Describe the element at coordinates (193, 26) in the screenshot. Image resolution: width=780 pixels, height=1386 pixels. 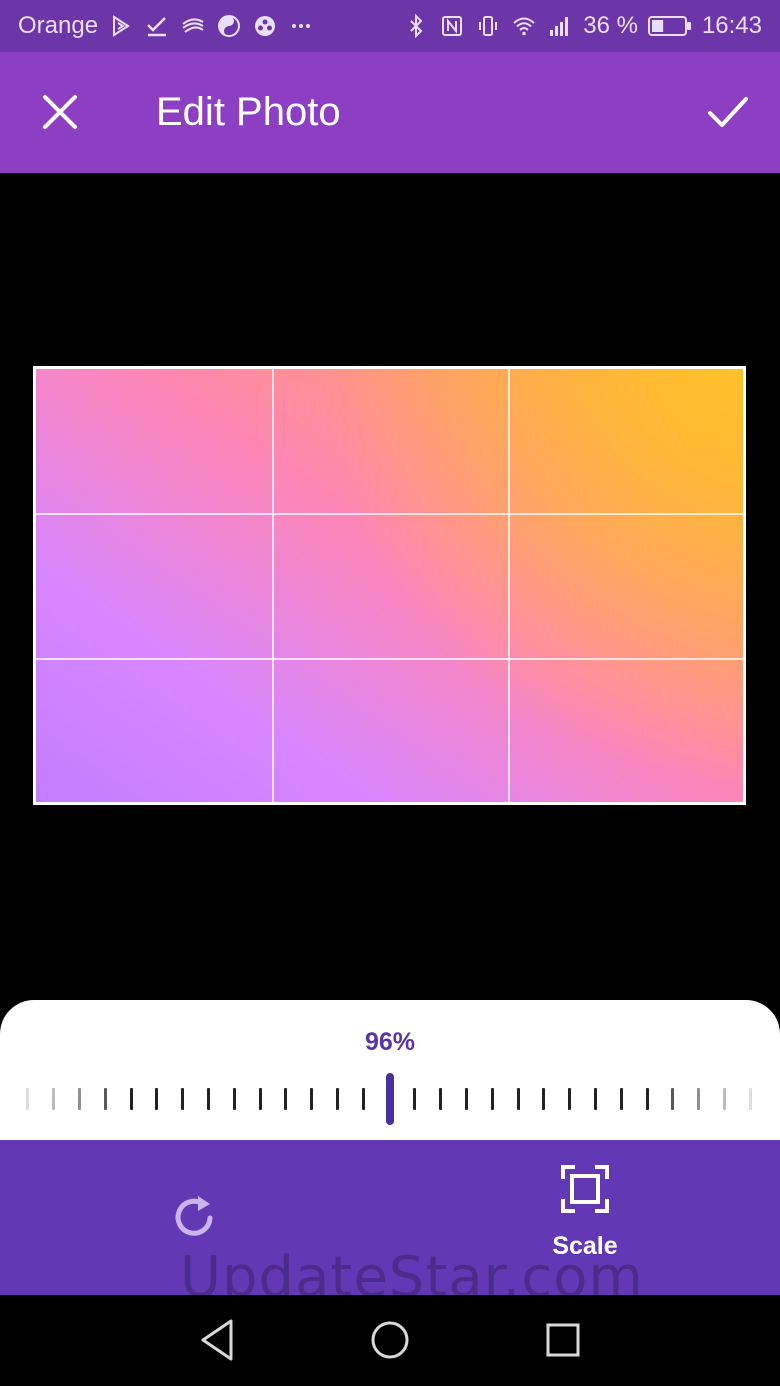
I see `swirl-icon` at that location.